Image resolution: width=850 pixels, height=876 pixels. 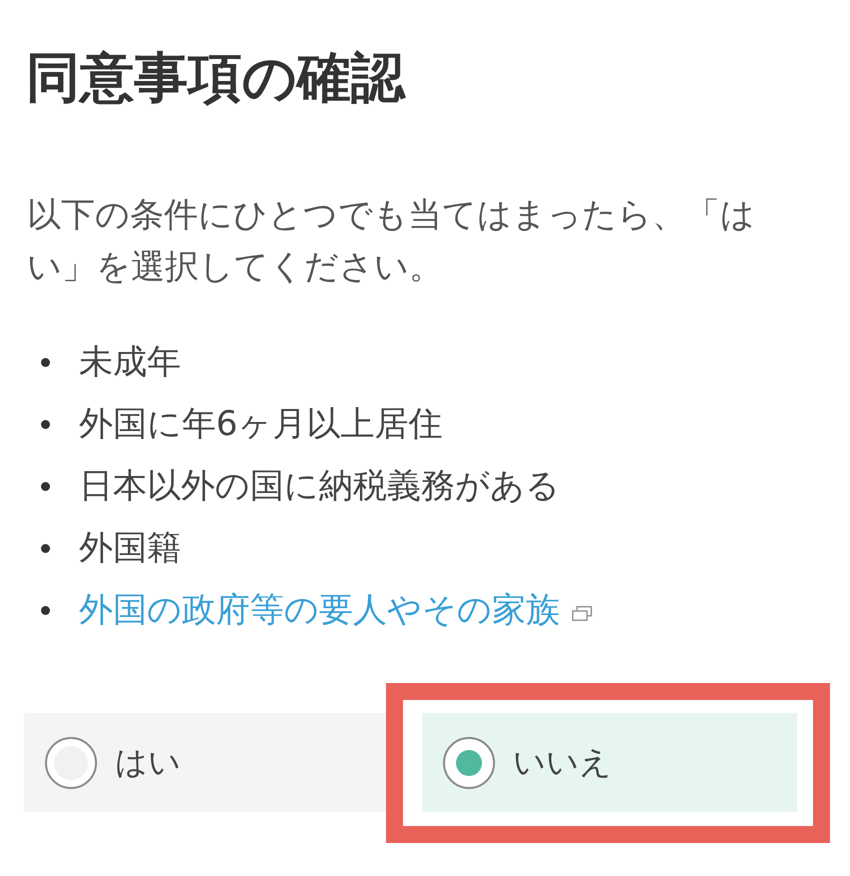 I want to click on condition-text: 未成年, so click(x=130, y=362).